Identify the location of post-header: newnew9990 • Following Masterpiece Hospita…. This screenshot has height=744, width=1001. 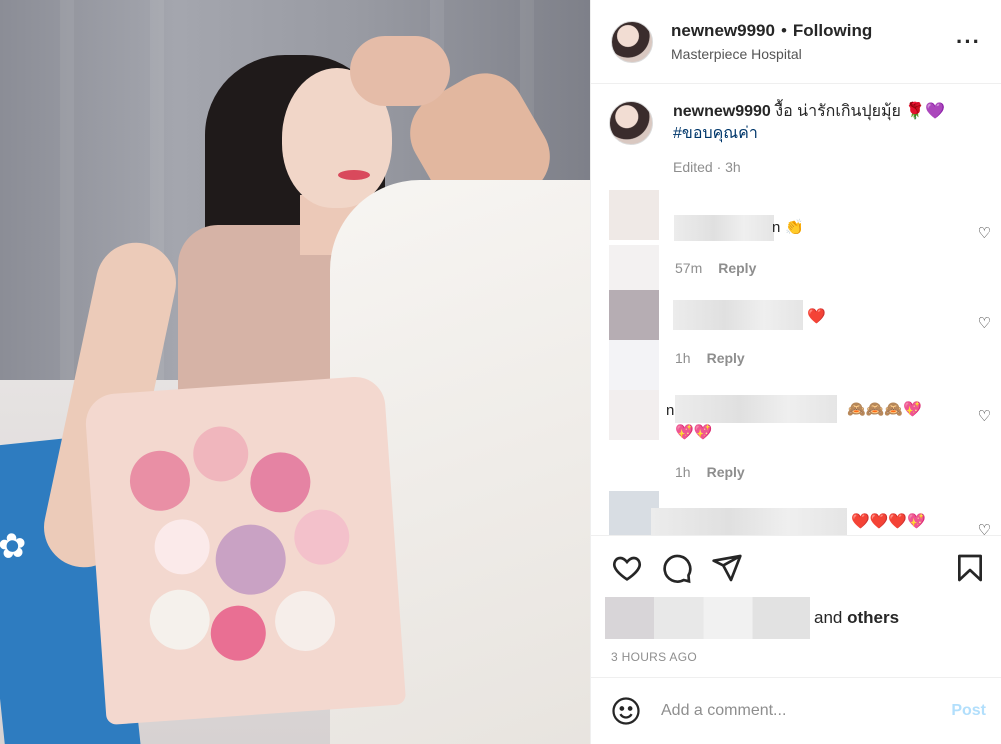
(796, 42).